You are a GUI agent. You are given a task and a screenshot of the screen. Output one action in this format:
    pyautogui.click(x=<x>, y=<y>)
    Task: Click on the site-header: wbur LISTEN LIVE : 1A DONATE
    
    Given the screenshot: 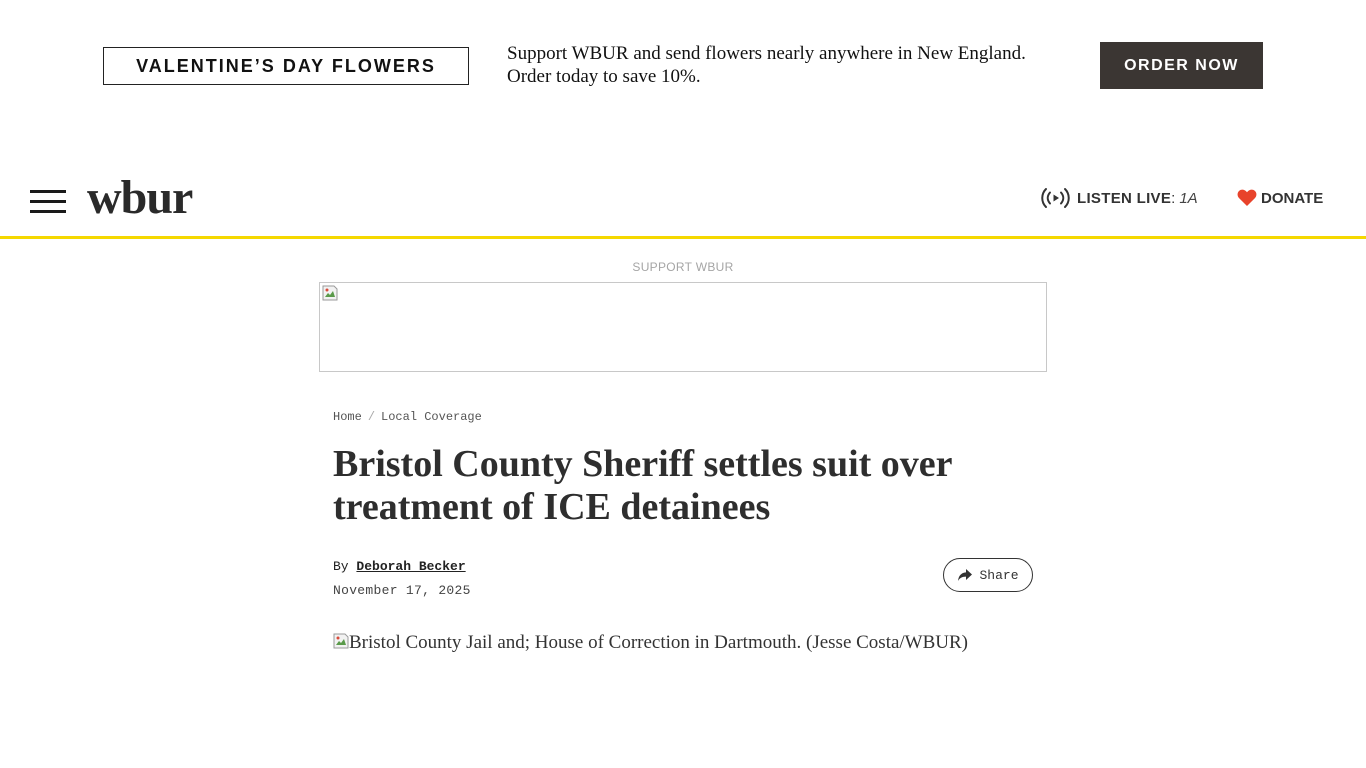 What is the action you would take?
    pyautogui.click(x=683, y=199)
    